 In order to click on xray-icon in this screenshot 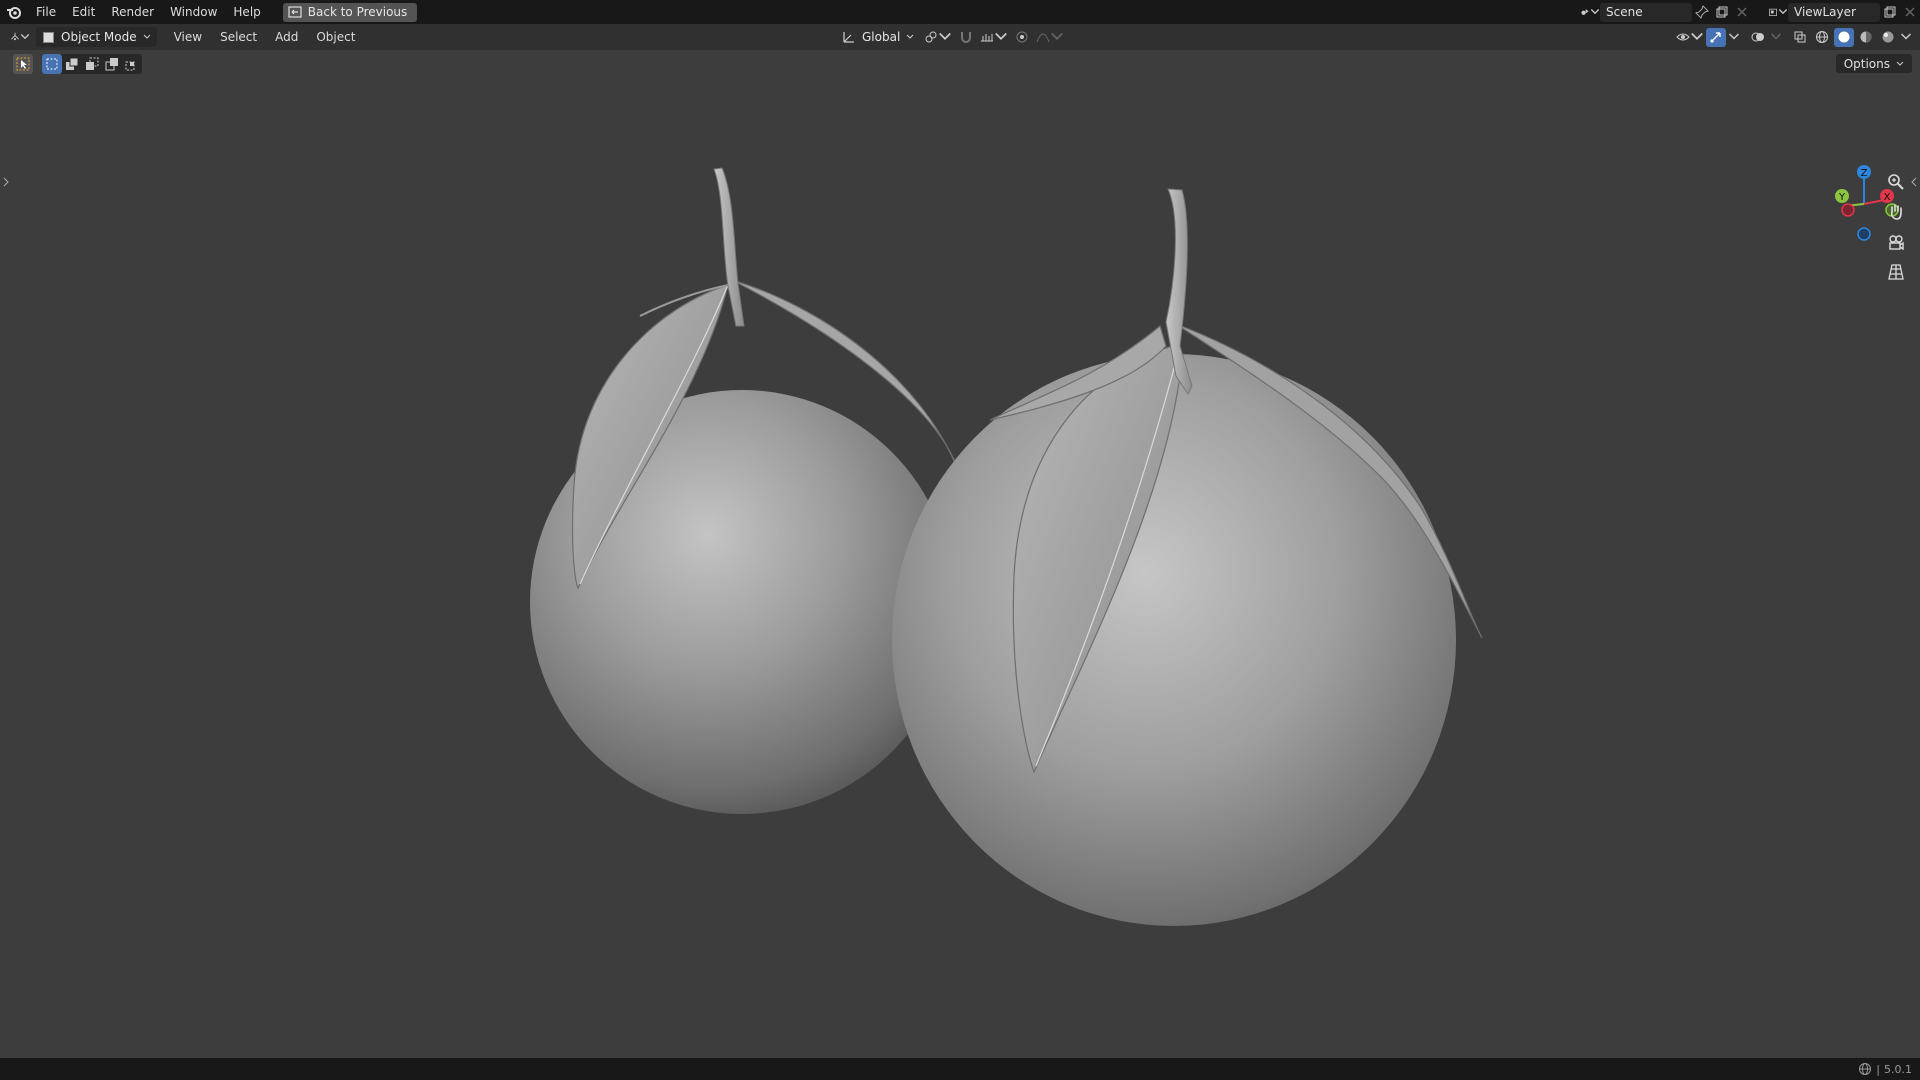, I will do `click(1800, 37)`.